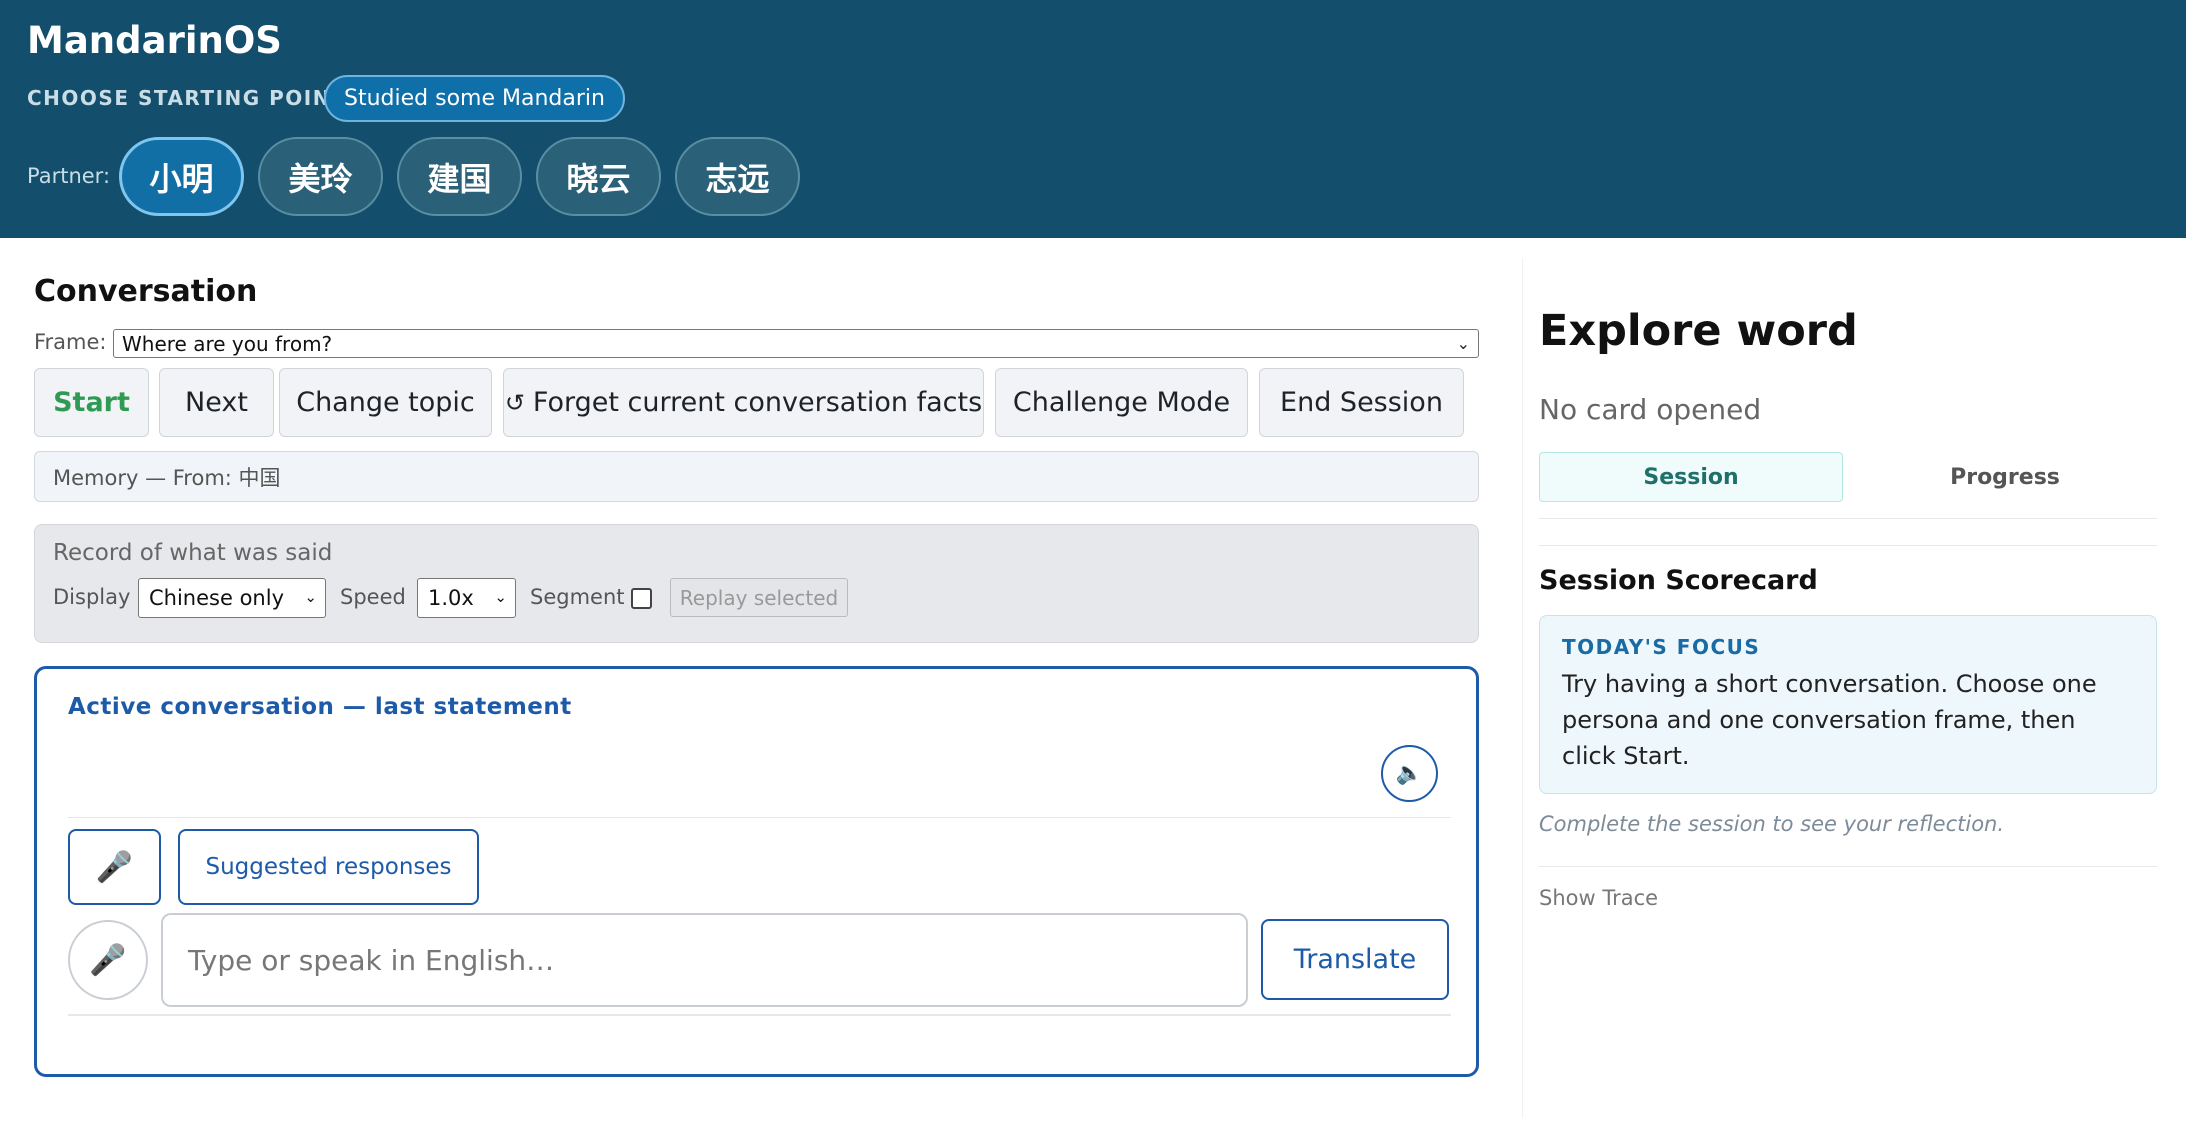 Image resolution: width=2186 pixels, height=1134 pixels. I want to click on display-select: Chinese only ⌄, so click(232, 598).